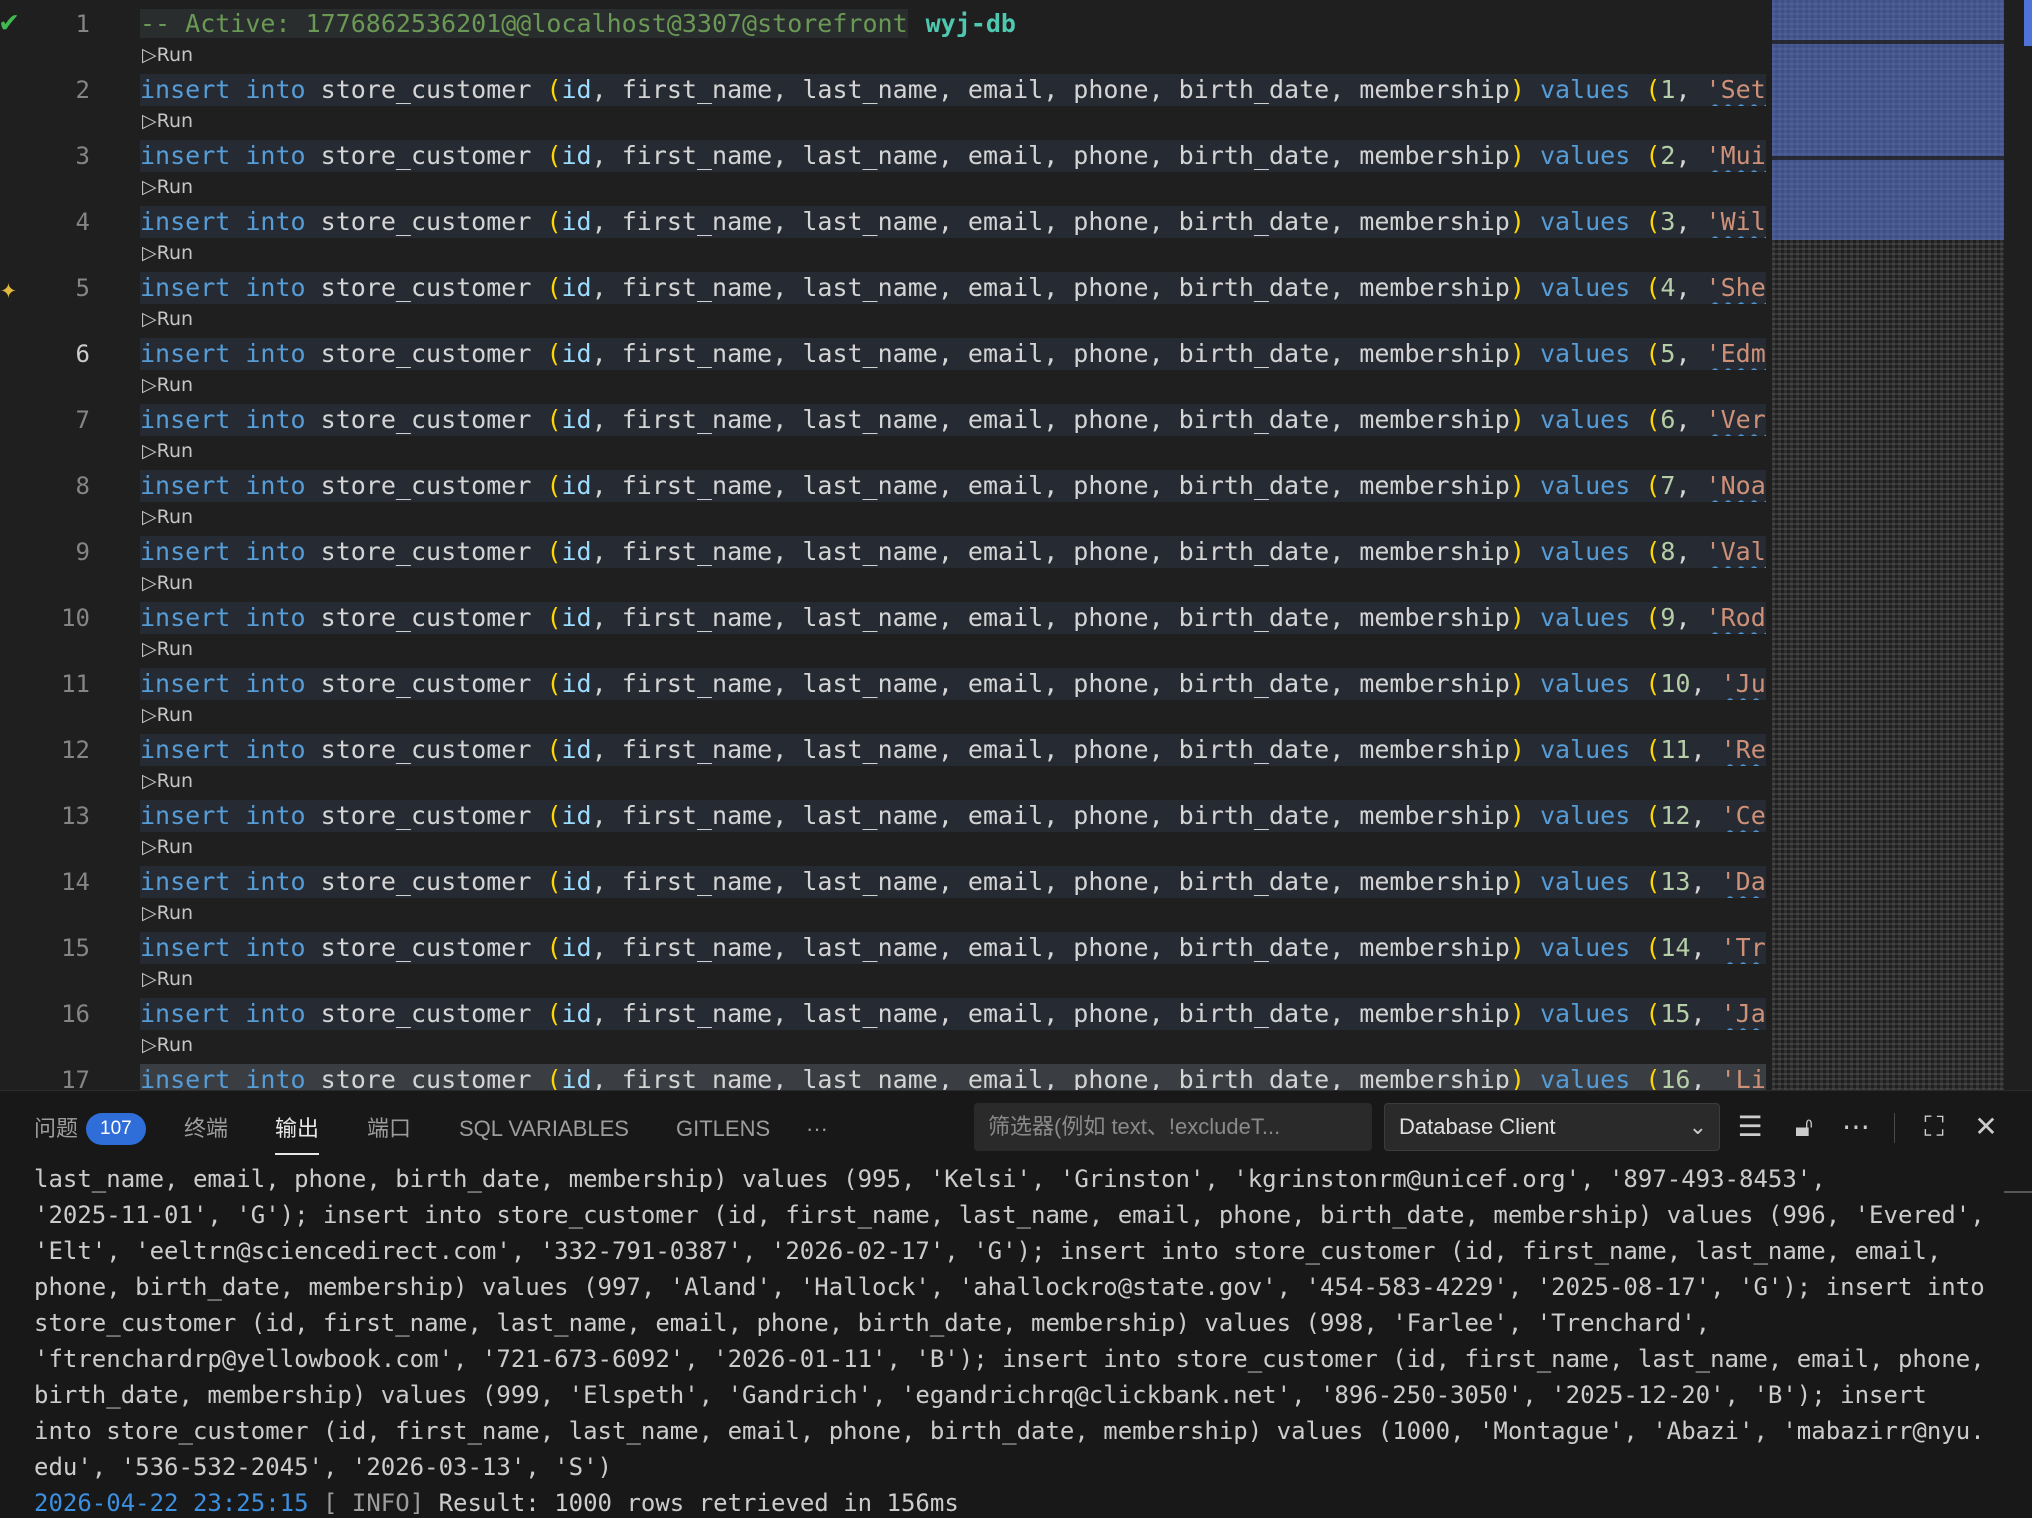  What do you see at coordinates (723, 1129) in the screenshot?
I see `tab-gitlens: GITLENS` at bounding box center [723, 1129].